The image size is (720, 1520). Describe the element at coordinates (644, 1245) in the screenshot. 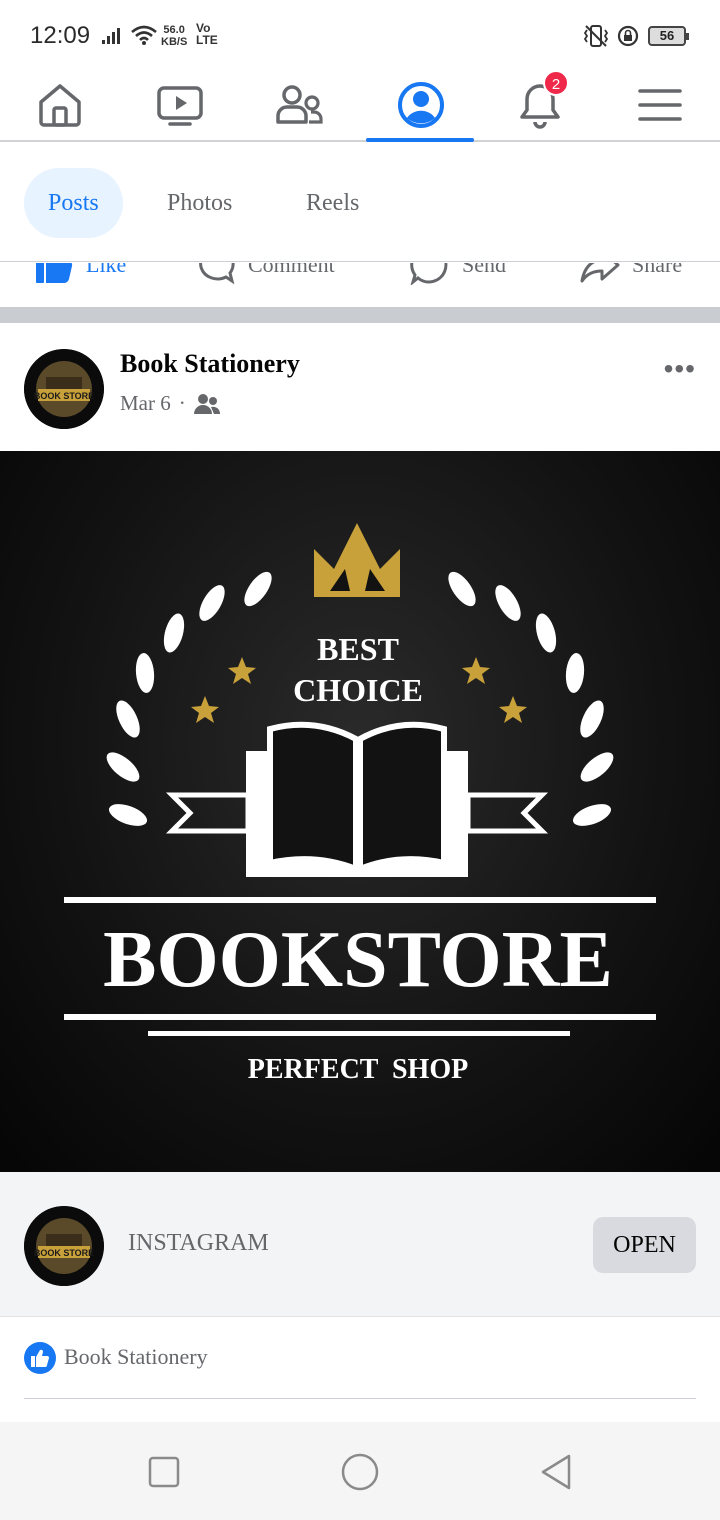

I see `open-button: OPEN` at that location.